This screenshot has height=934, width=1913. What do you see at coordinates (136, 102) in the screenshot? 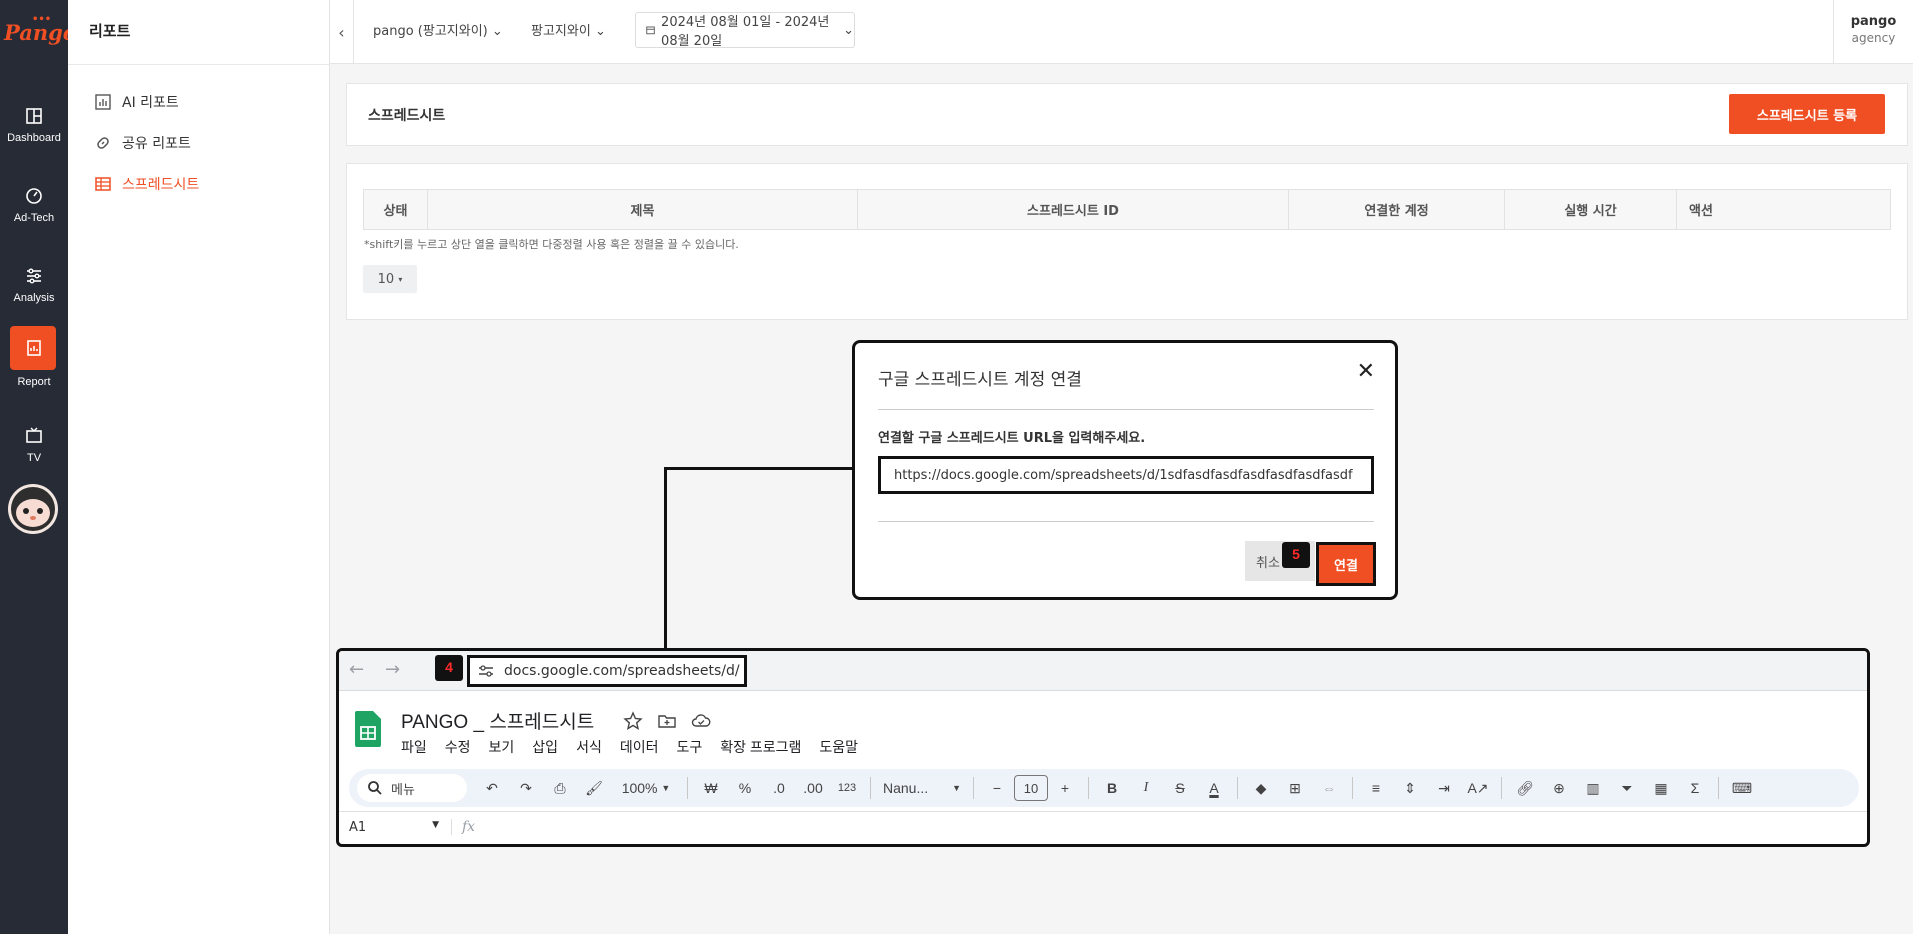
I see `sidebar-item-ai-report: AI 리포트` at bounding box center [136, 102].